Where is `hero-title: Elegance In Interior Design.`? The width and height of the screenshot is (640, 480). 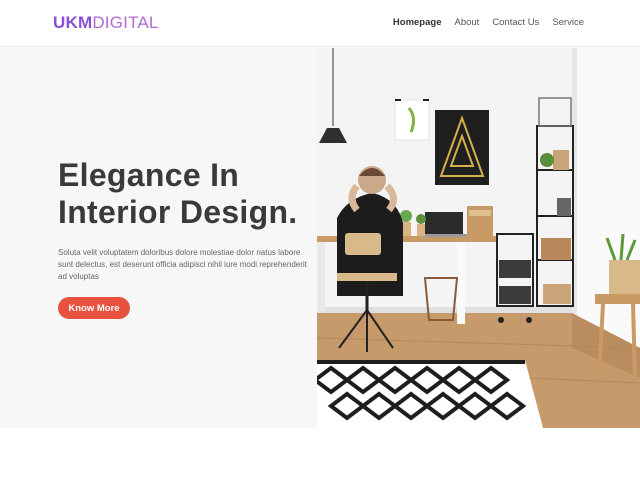 hero-title: Elegance In Interior Design. is located at coordinates (188, 194).